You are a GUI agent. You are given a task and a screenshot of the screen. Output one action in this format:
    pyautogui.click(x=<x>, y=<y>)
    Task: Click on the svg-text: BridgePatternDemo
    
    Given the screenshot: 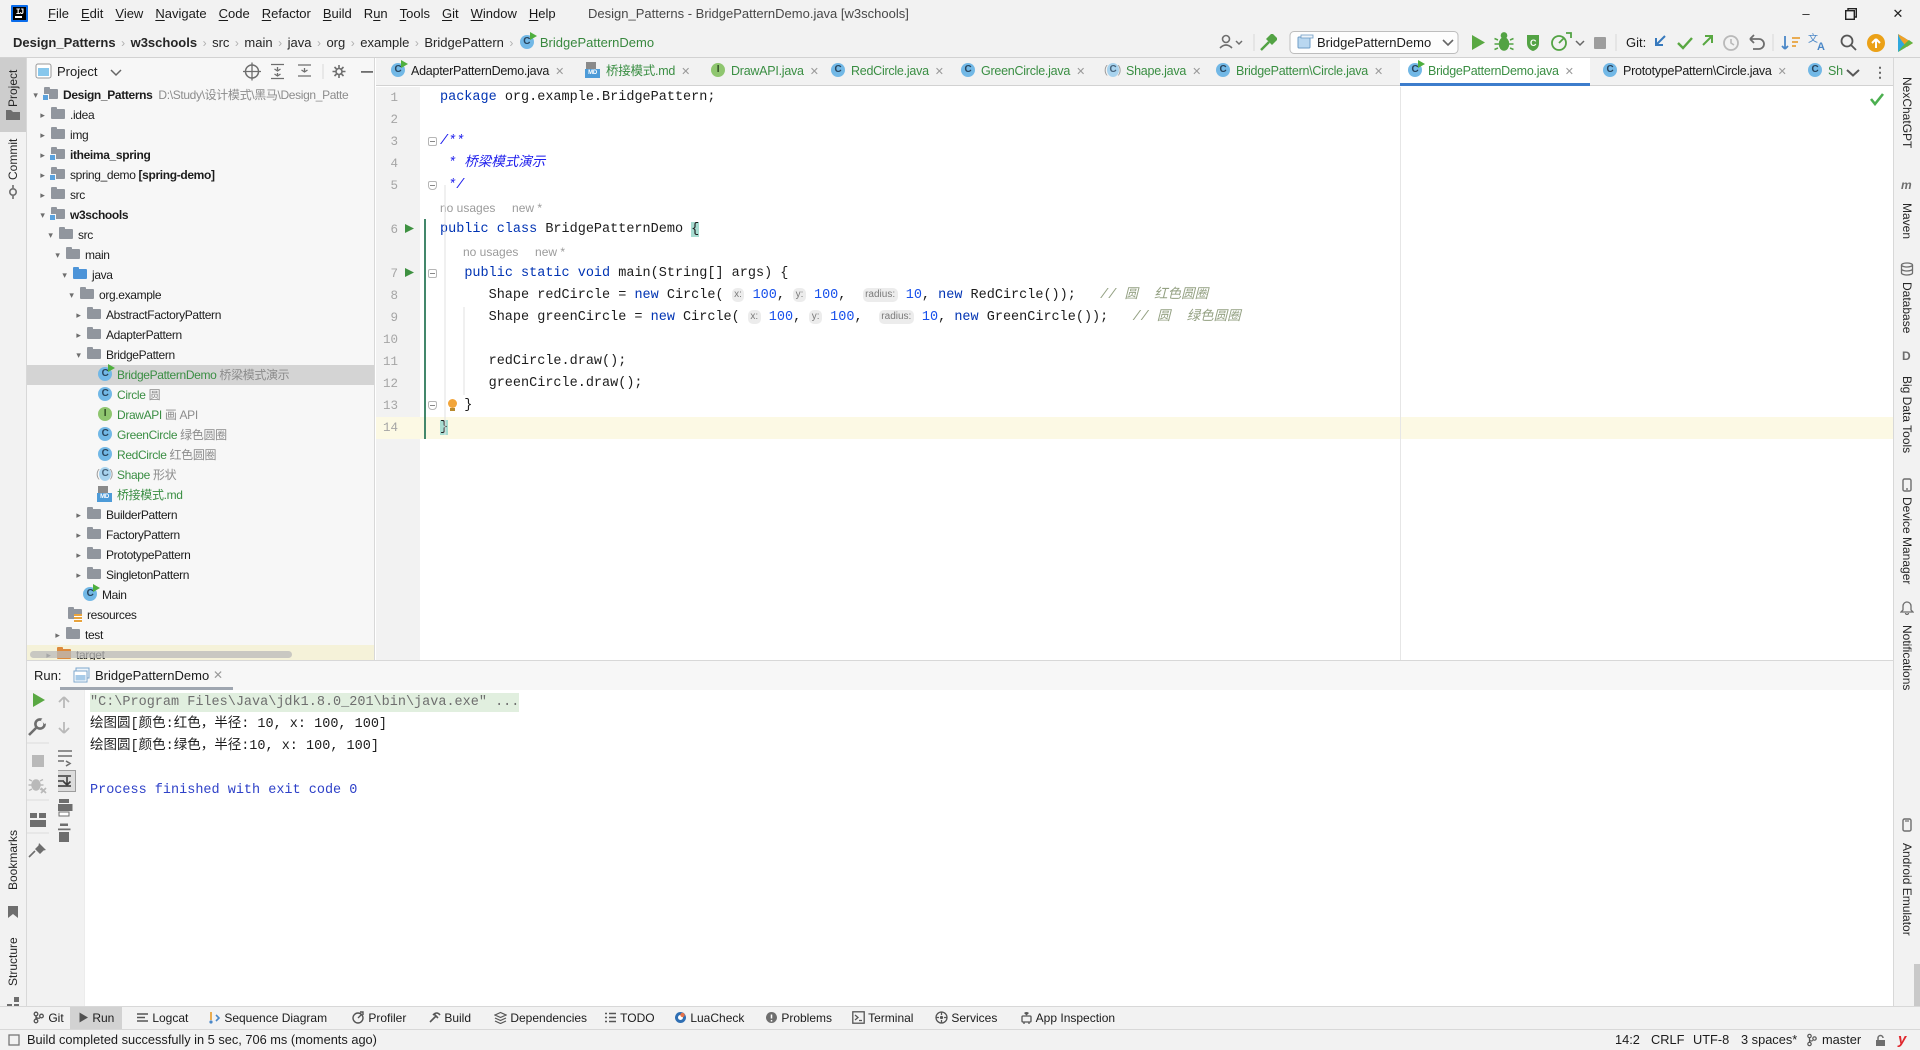 What is the action you would take?
    pyautogui.click(x=1374, y=42)
    